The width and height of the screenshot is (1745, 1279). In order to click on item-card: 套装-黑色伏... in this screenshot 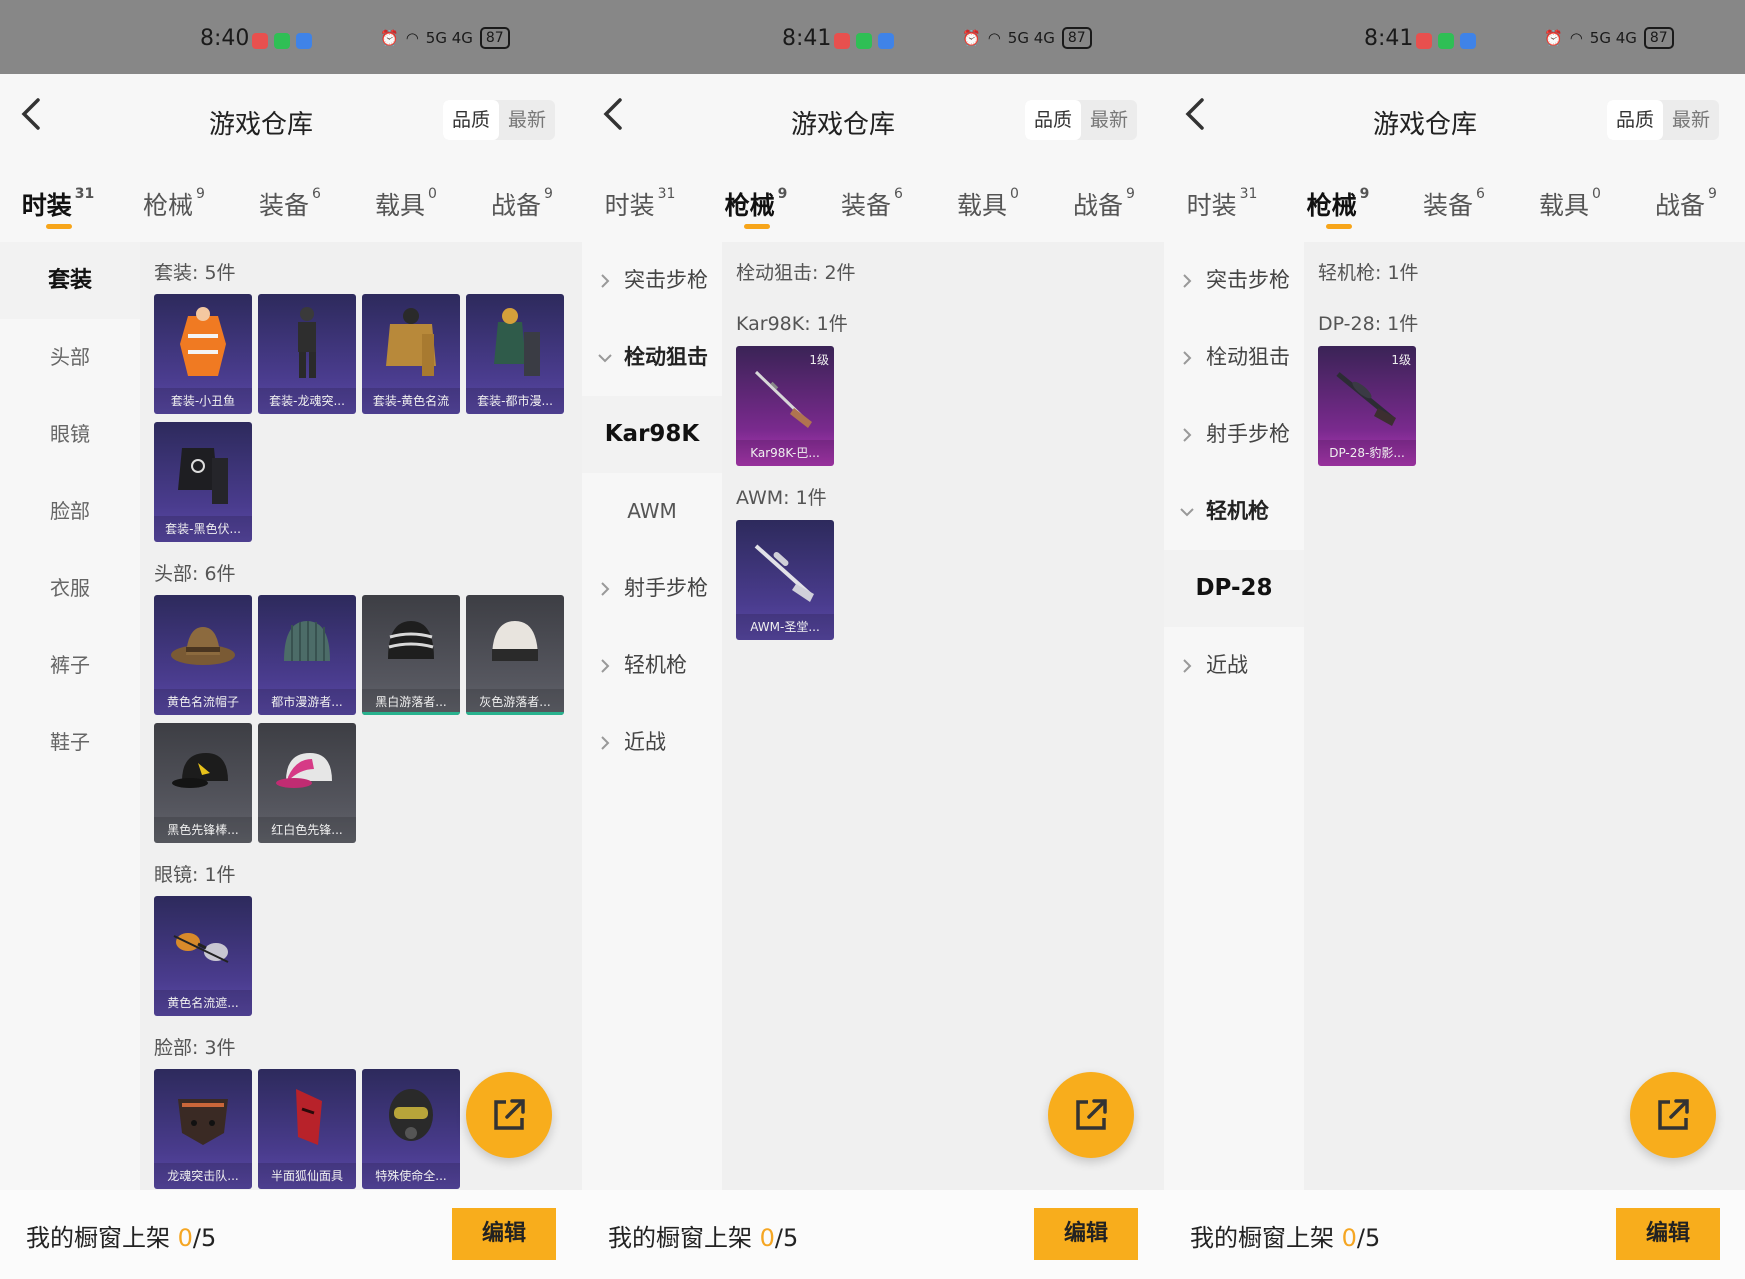, I will do `click(203, 482)`.